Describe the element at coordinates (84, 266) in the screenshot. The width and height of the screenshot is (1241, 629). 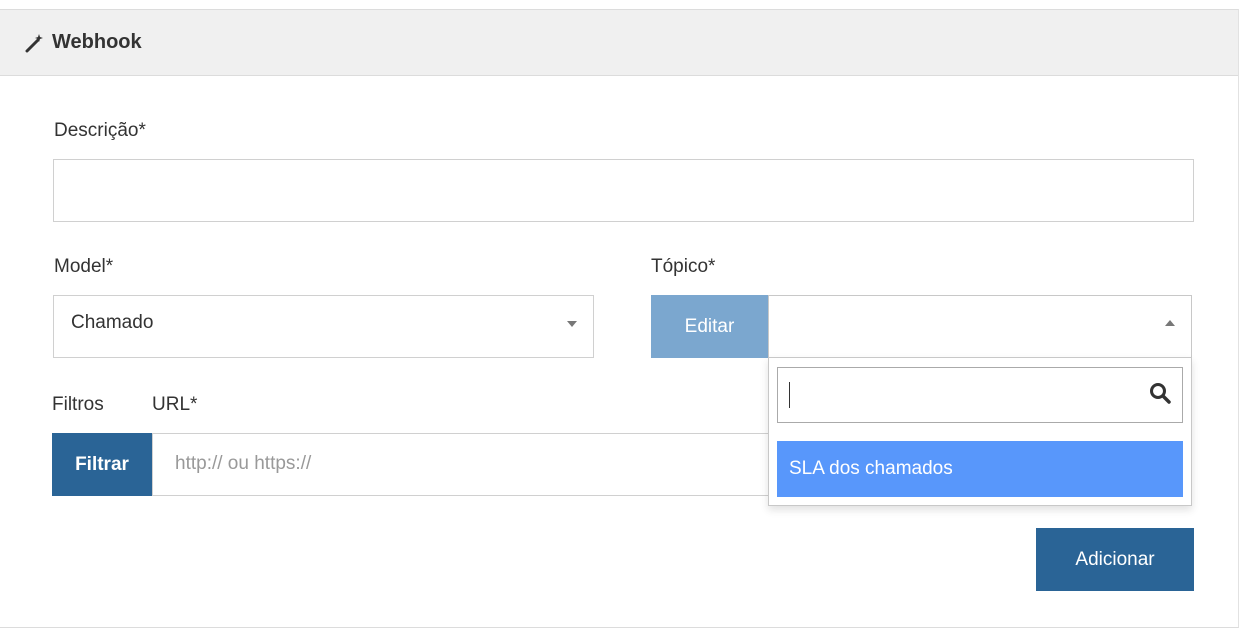
I see `model-label: Model*` at that location.